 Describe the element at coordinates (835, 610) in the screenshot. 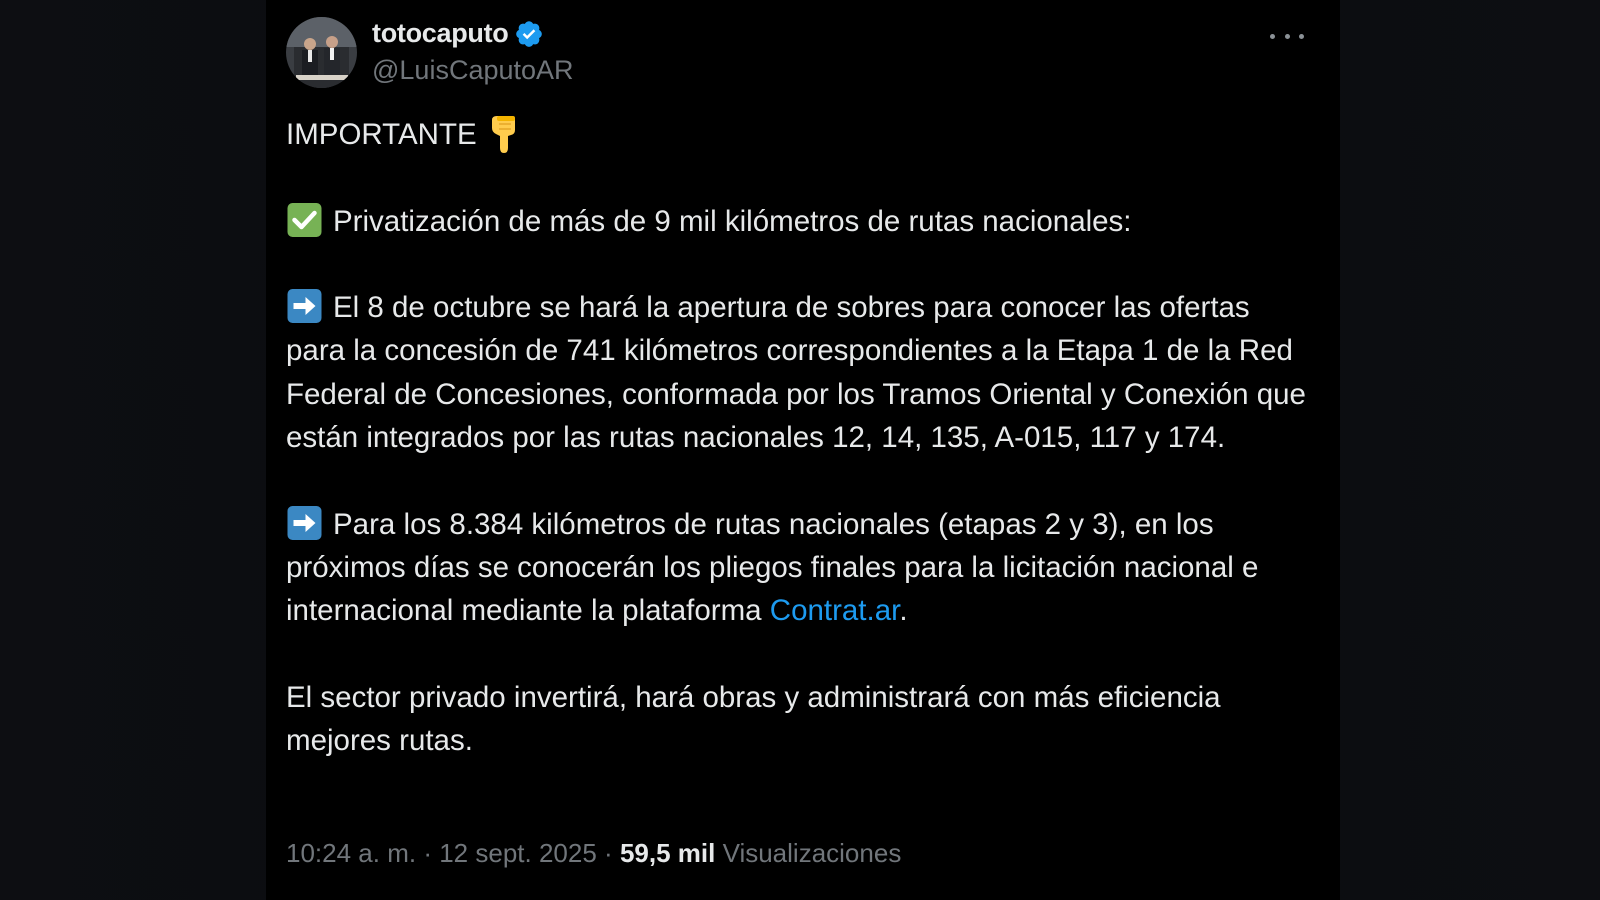

I see `contrat-ar-link: Contrat.ar` at that location.